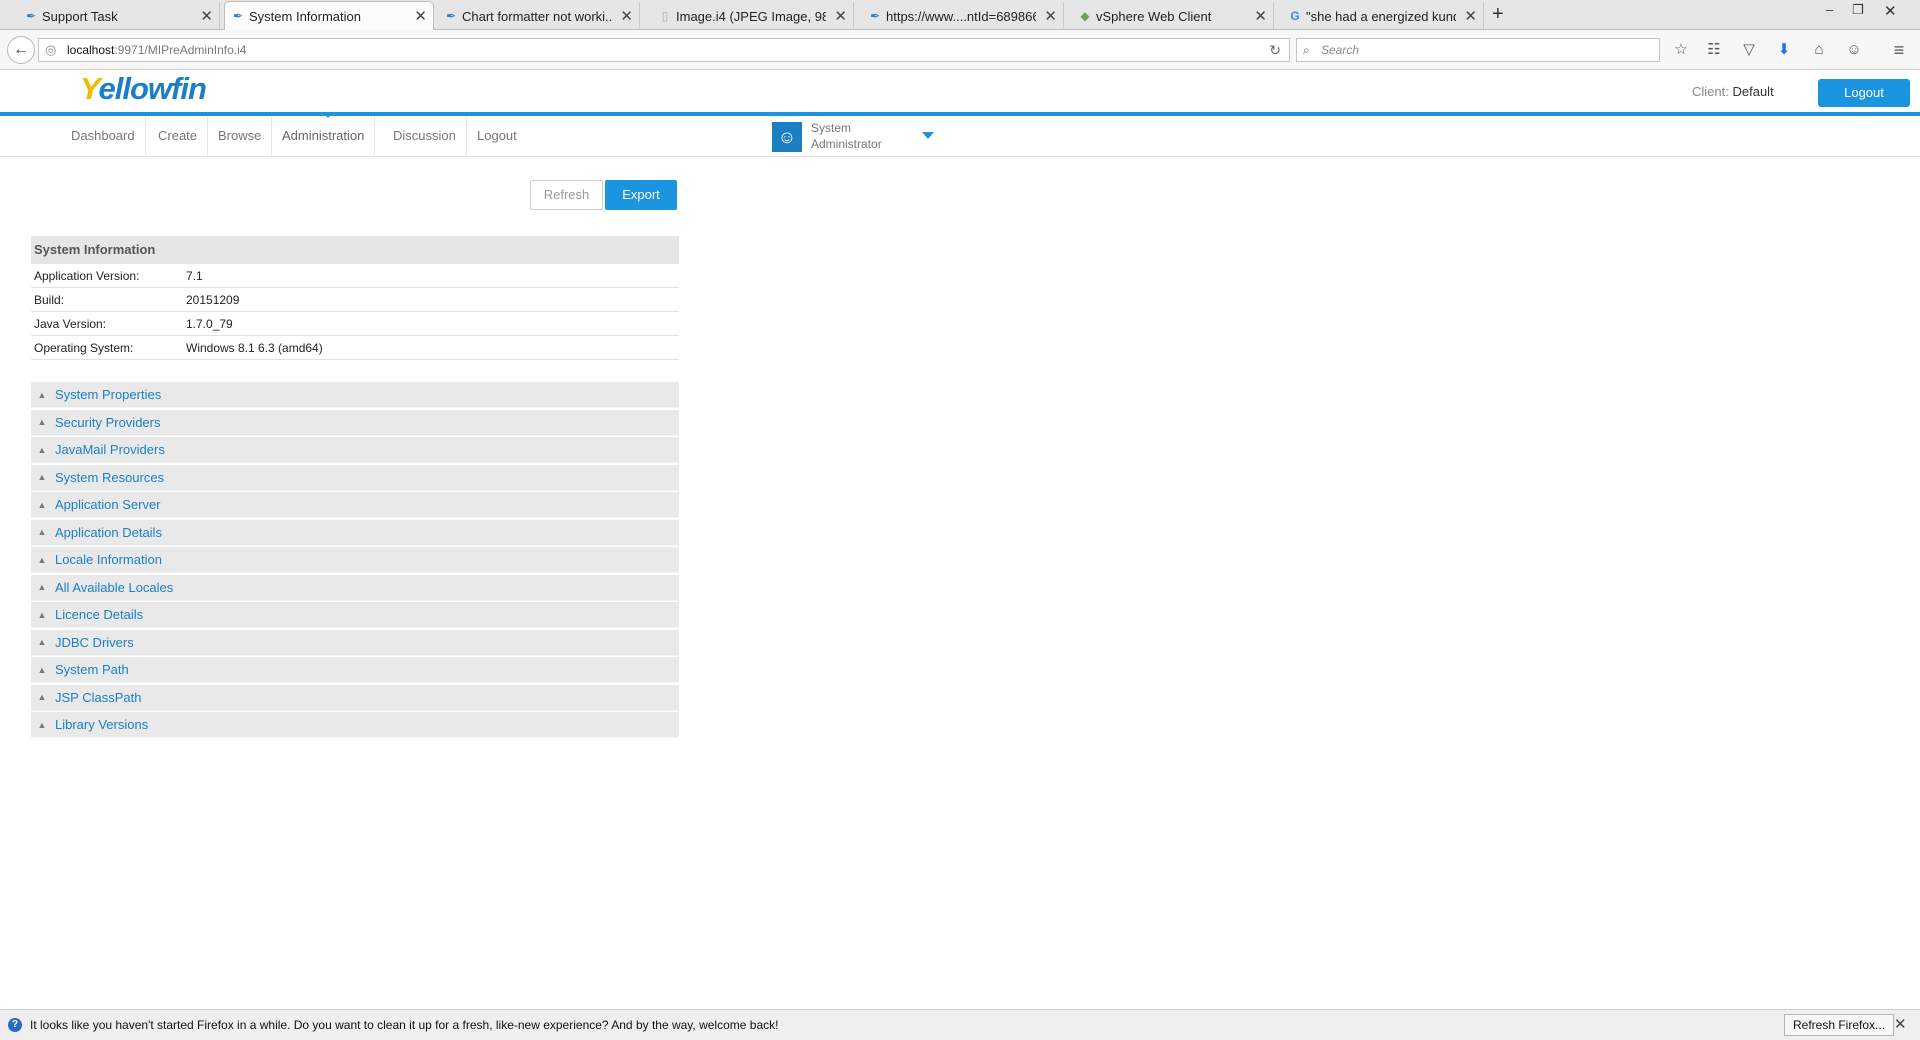 The height and width of the screenshot is (1040, 1920). Describe the element at coordinates (329, 16) in the screenshot. I see `browser-tab-active: ✒ System Information ✕` at that location.